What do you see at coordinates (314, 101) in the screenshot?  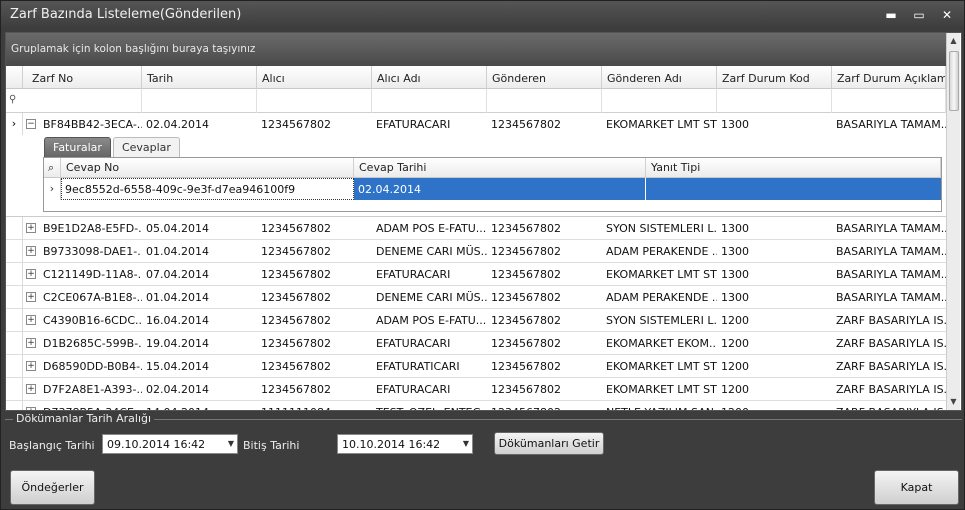 I see `filter-alici` at bounding box center [314, 101].